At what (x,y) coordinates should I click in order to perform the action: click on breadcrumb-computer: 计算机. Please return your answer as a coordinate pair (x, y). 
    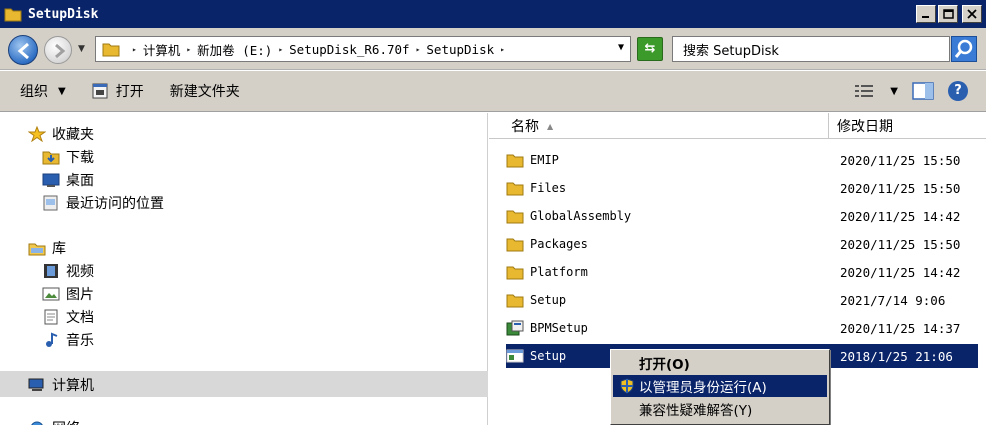
    Looking at the image, I should click on (162, 49).